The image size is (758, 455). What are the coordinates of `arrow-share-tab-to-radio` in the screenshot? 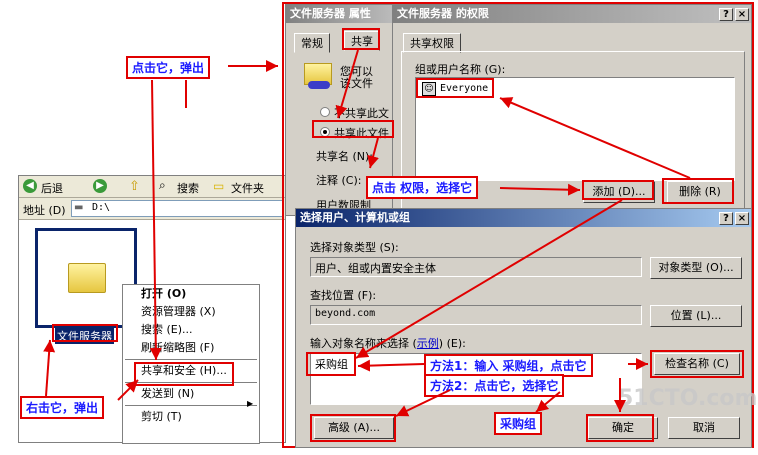 It's located at (347, 84).